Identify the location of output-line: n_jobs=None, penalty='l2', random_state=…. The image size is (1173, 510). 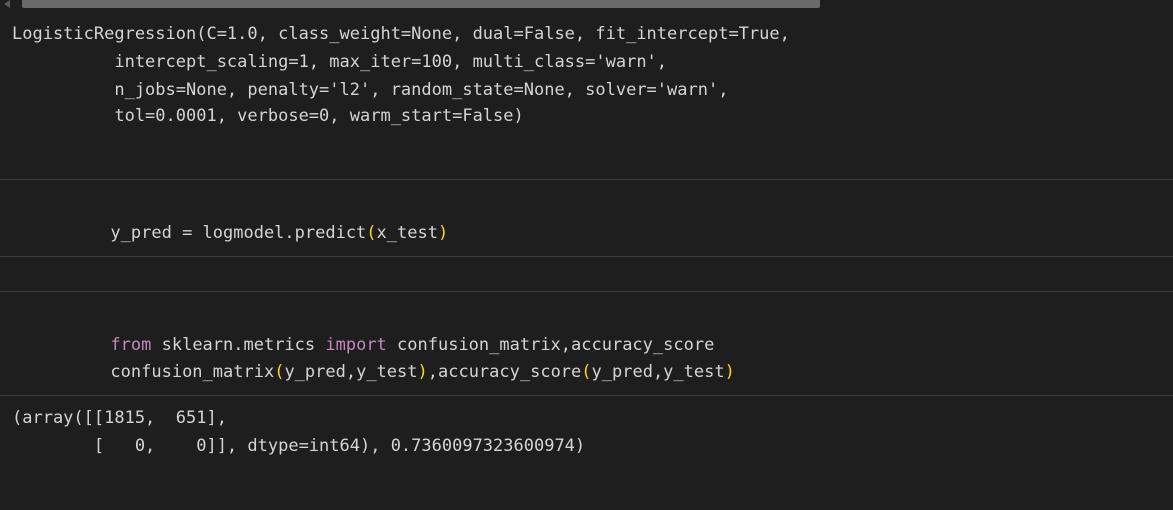
(370, 90).